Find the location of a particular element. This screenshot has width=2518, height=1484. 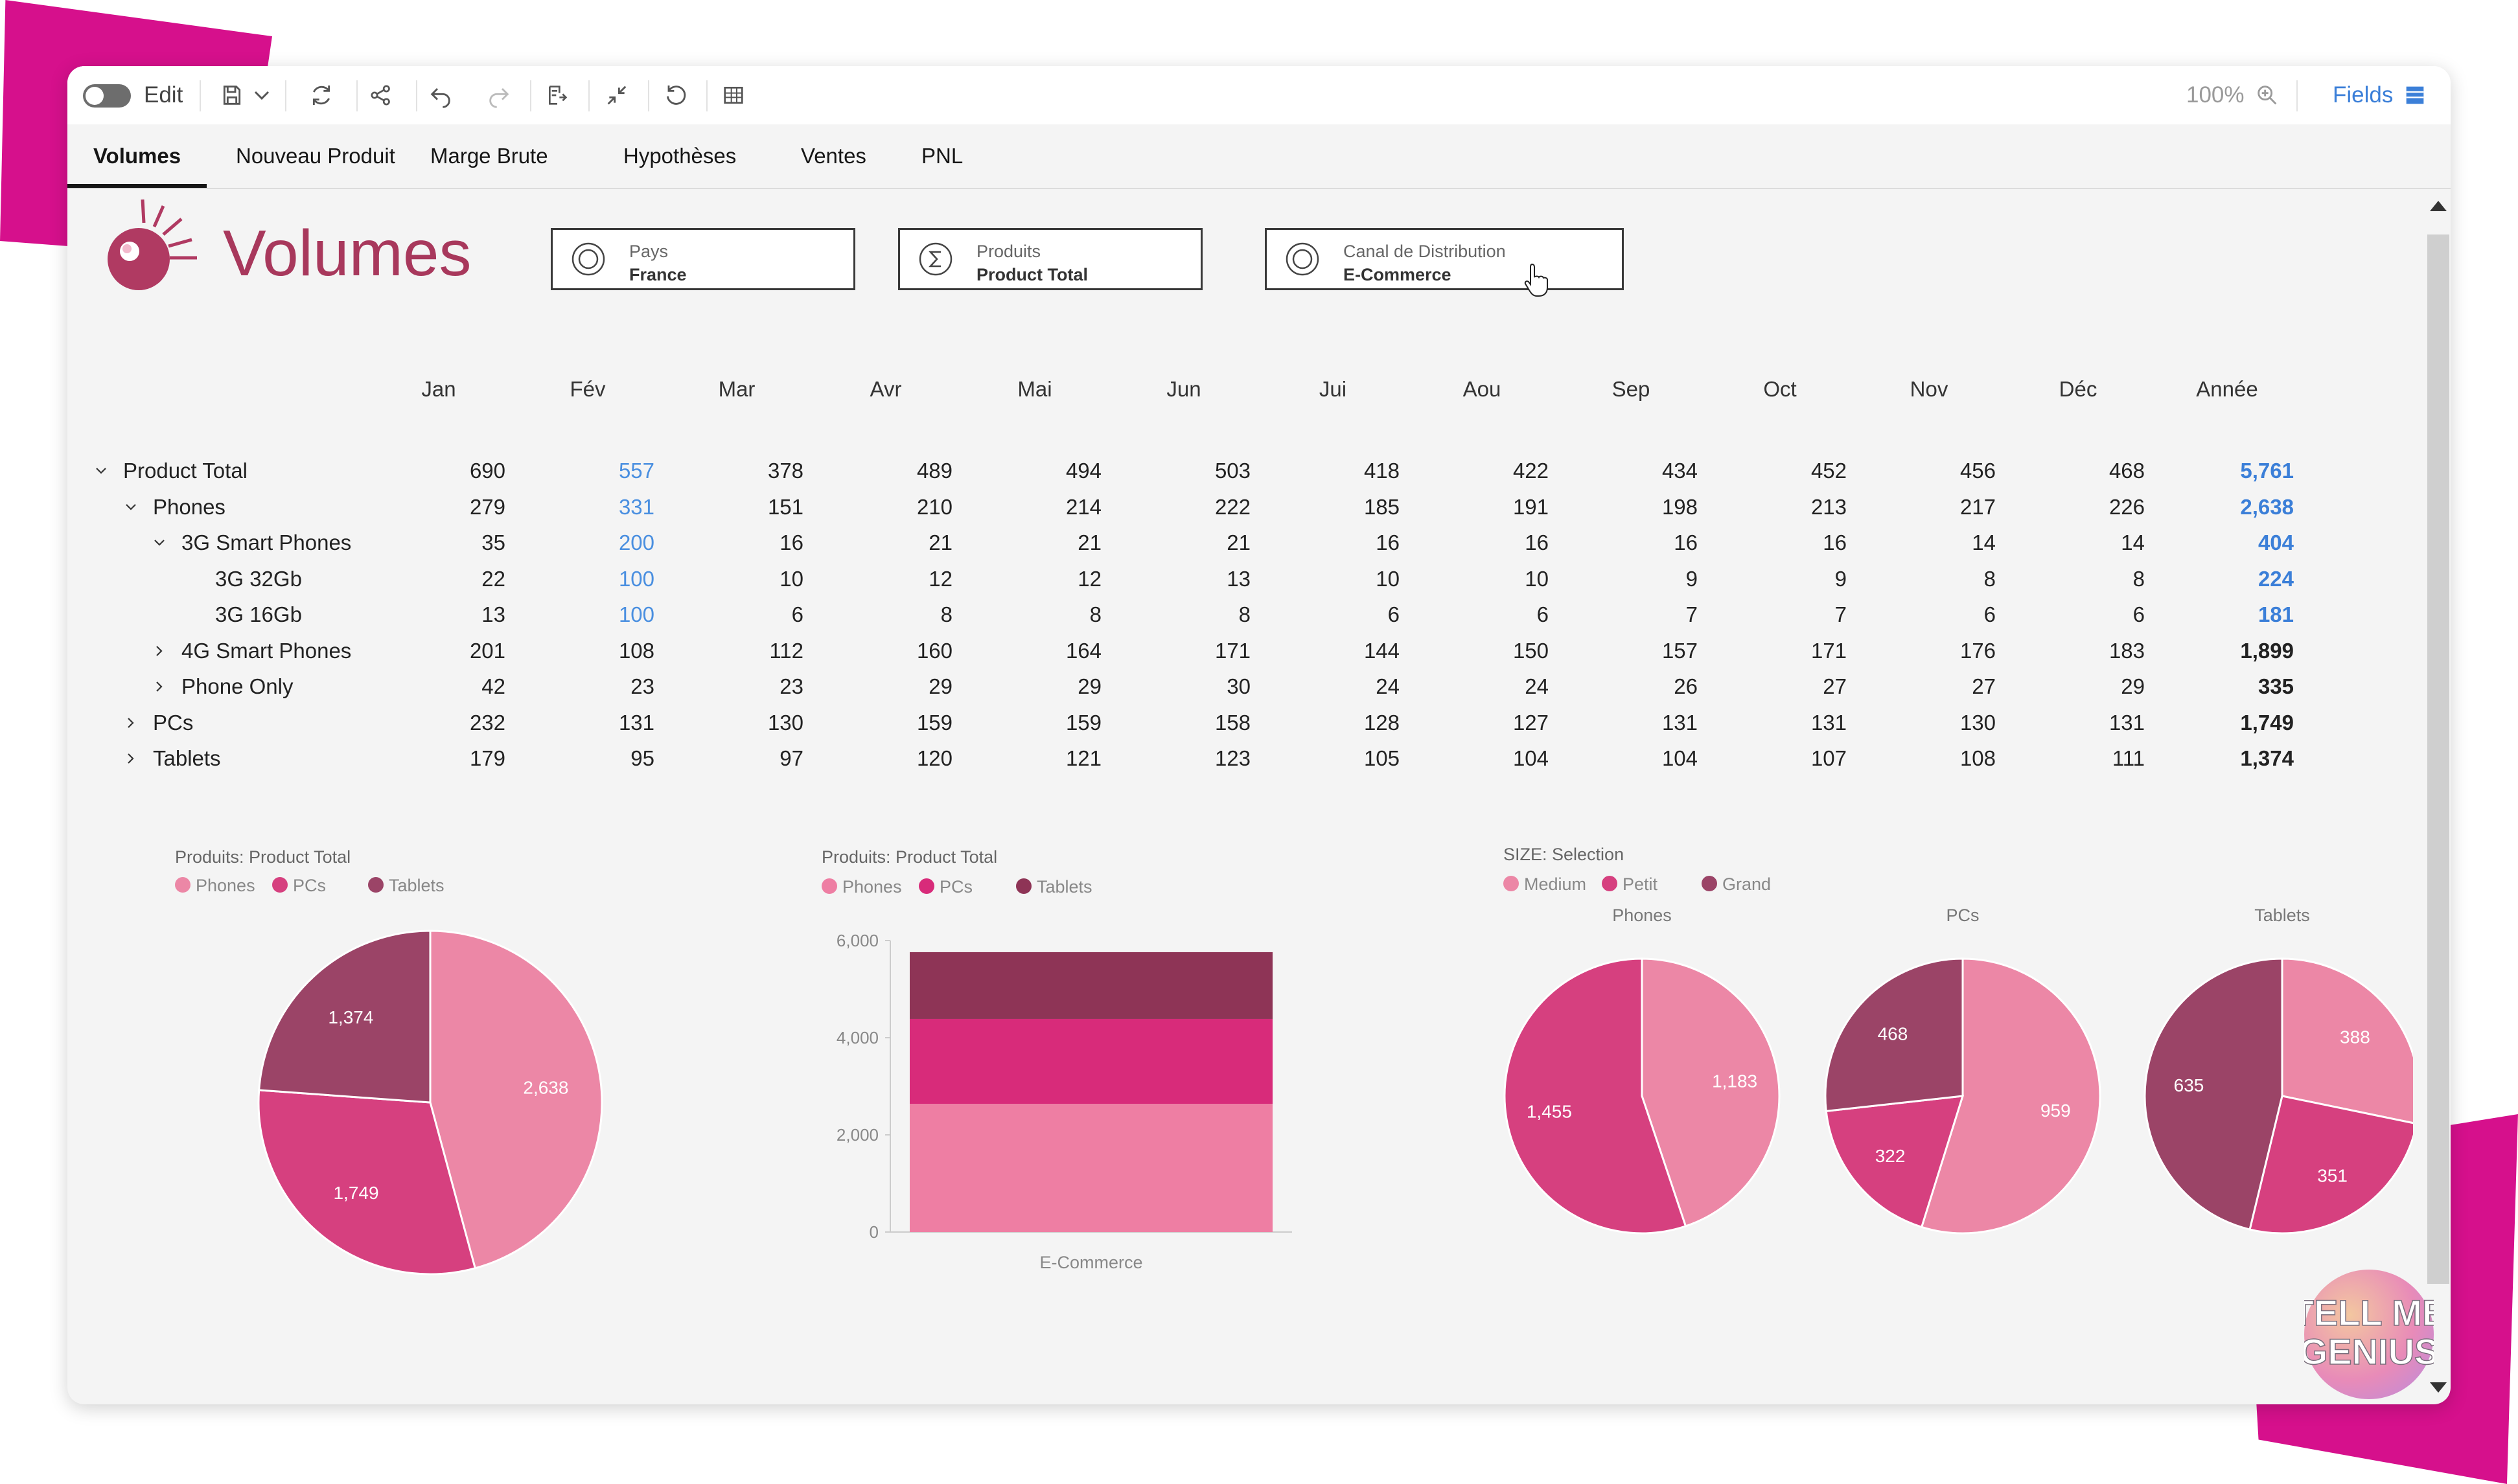

column-header: Sep is located at coordinates (1631, 389).